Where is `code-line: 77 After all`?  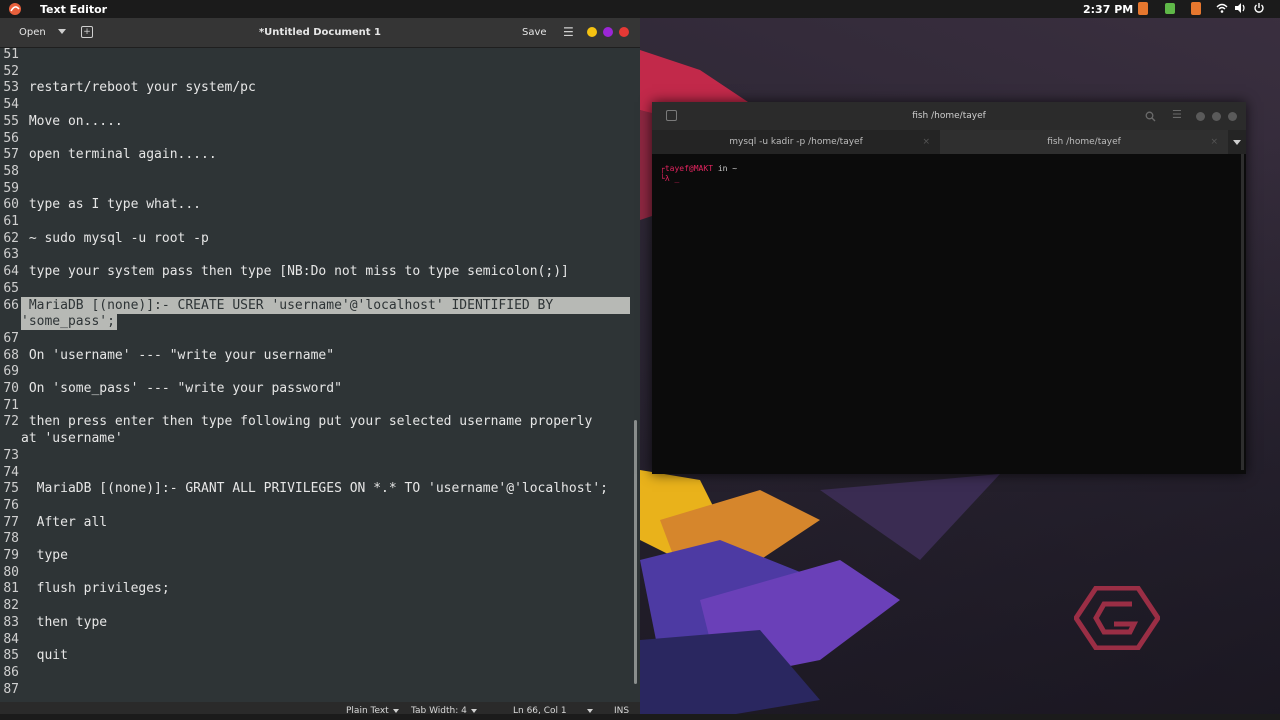 code-line: 77 After all is located at coordinates (316, 522).